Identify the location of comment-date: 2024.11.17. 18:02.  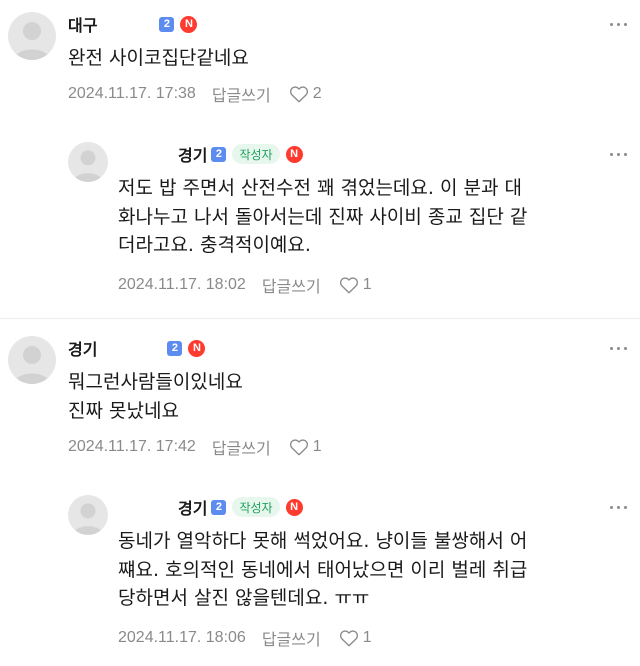
(182, 284).